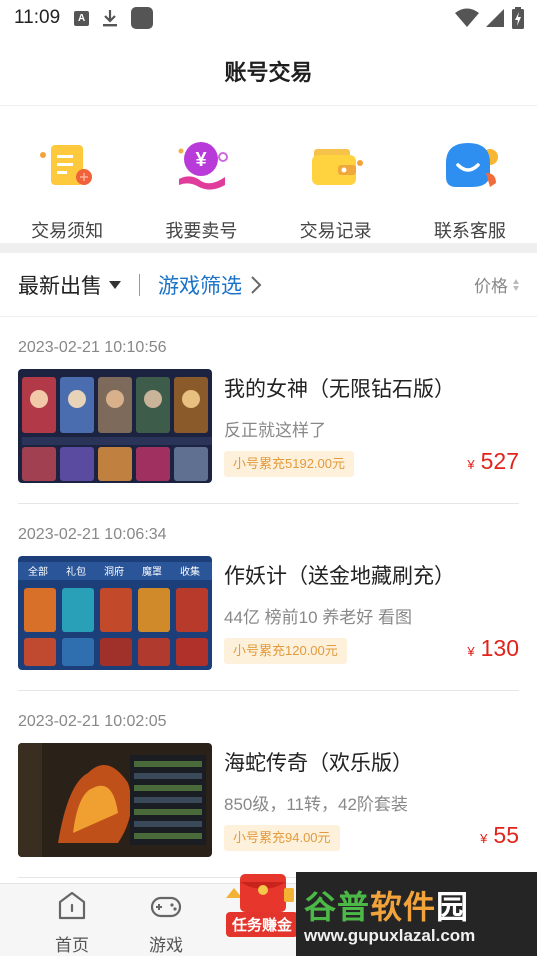  I want to click on download-icon, so click(110, 18).